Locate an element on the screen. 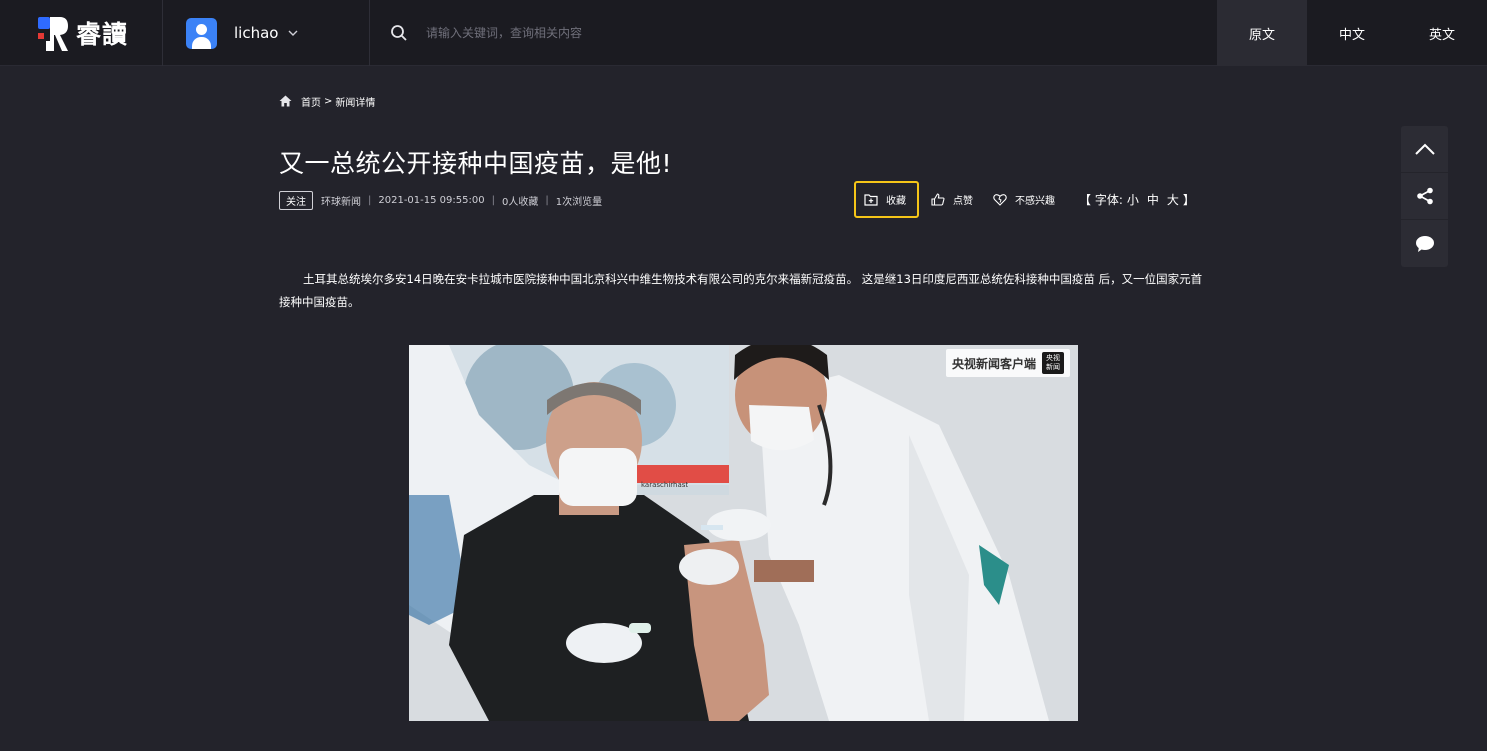 The image size is (1487, 751). chevron-down-icon is located at coordinates (293, 33).